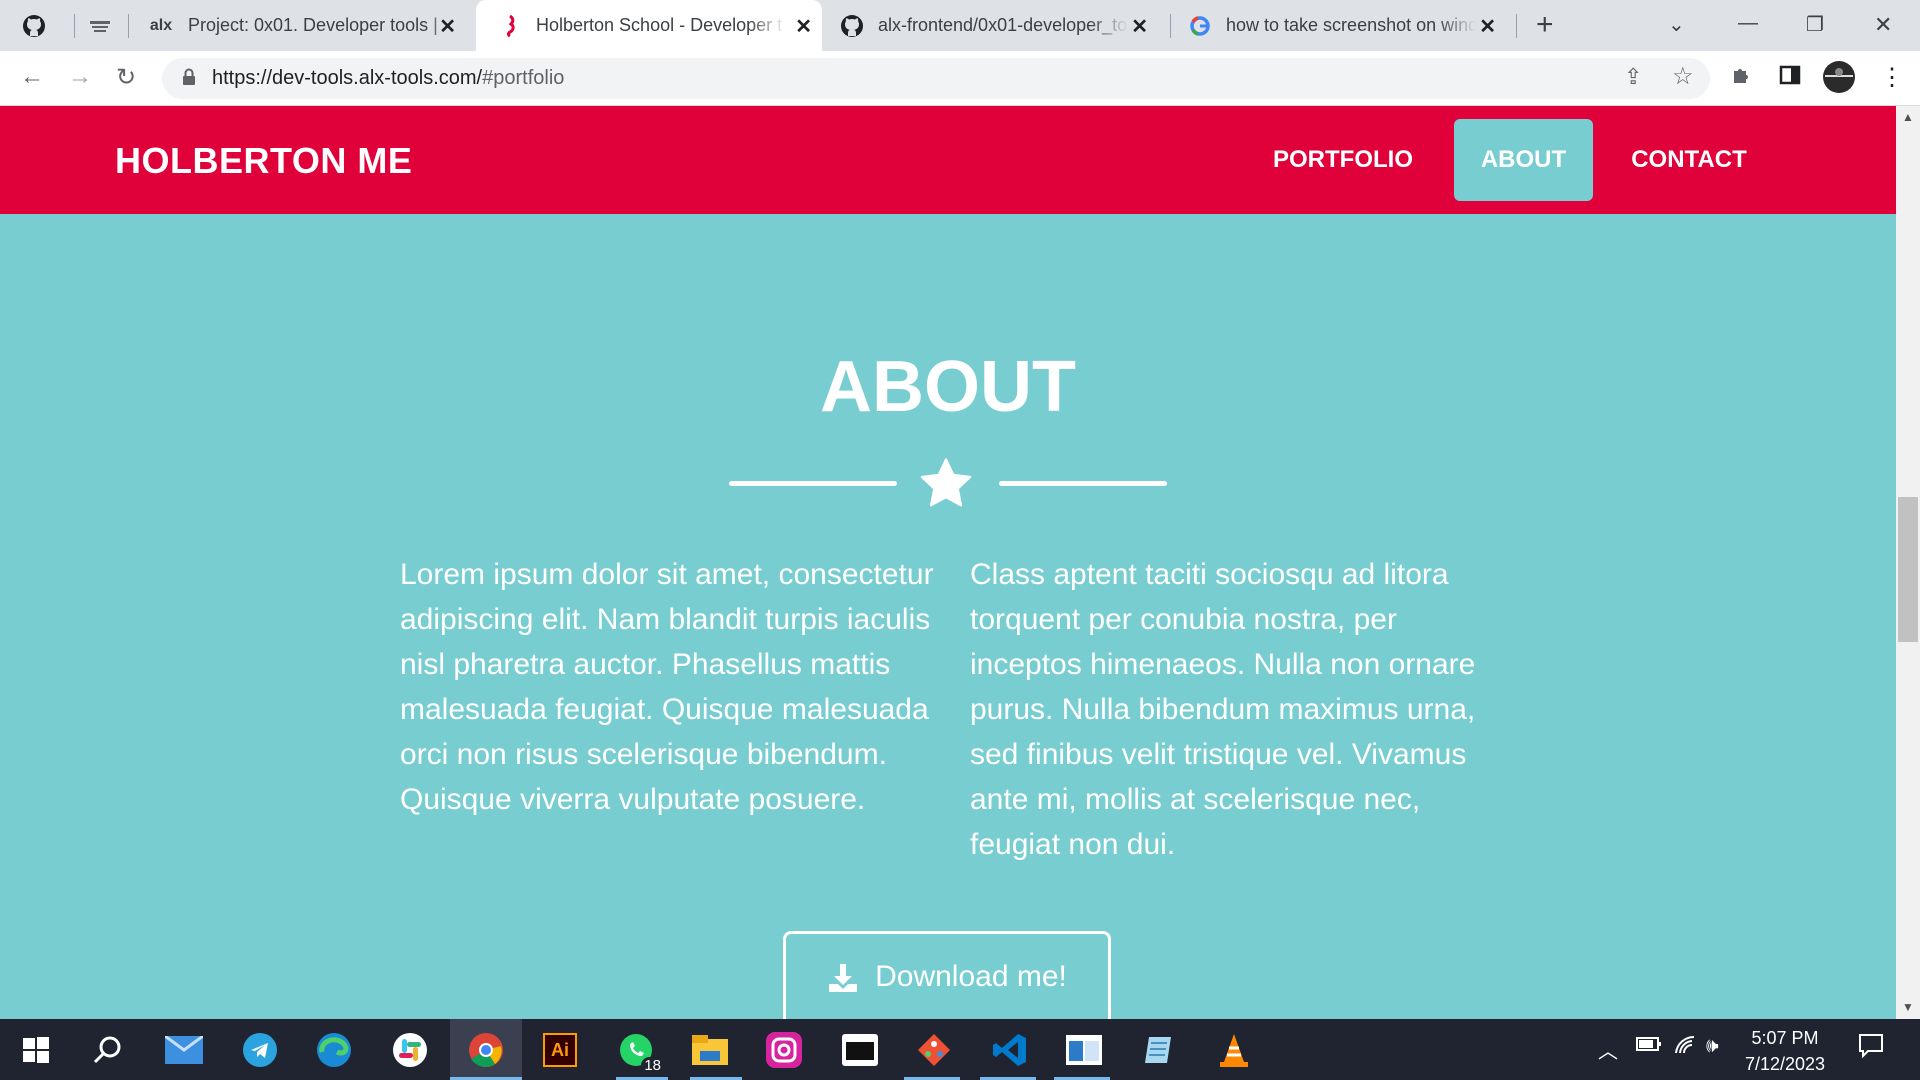 The height and width of the screenshot is (1080, 1920). I want to click on url-path: #portfolio, so click(523, 78).